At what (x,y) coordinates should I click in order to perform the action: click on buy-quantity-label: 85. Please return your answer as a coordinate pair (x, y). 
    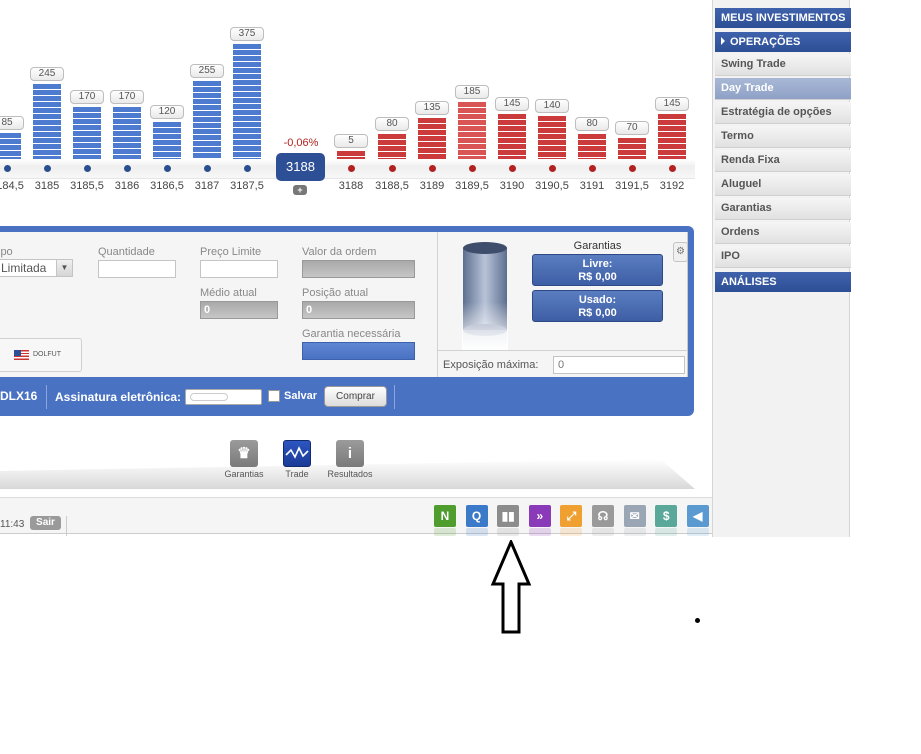
    Looking at the image, I should click on (12, 123).